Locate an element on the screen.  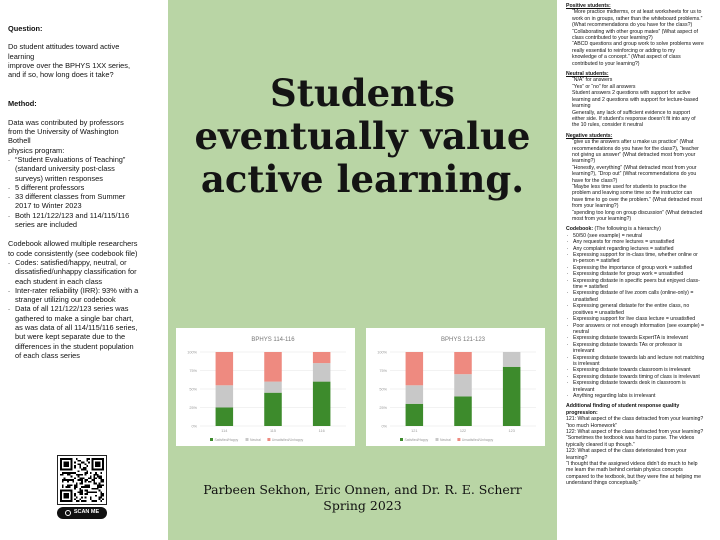
x-tick-label: 121 is located at coordinates (414, 431).